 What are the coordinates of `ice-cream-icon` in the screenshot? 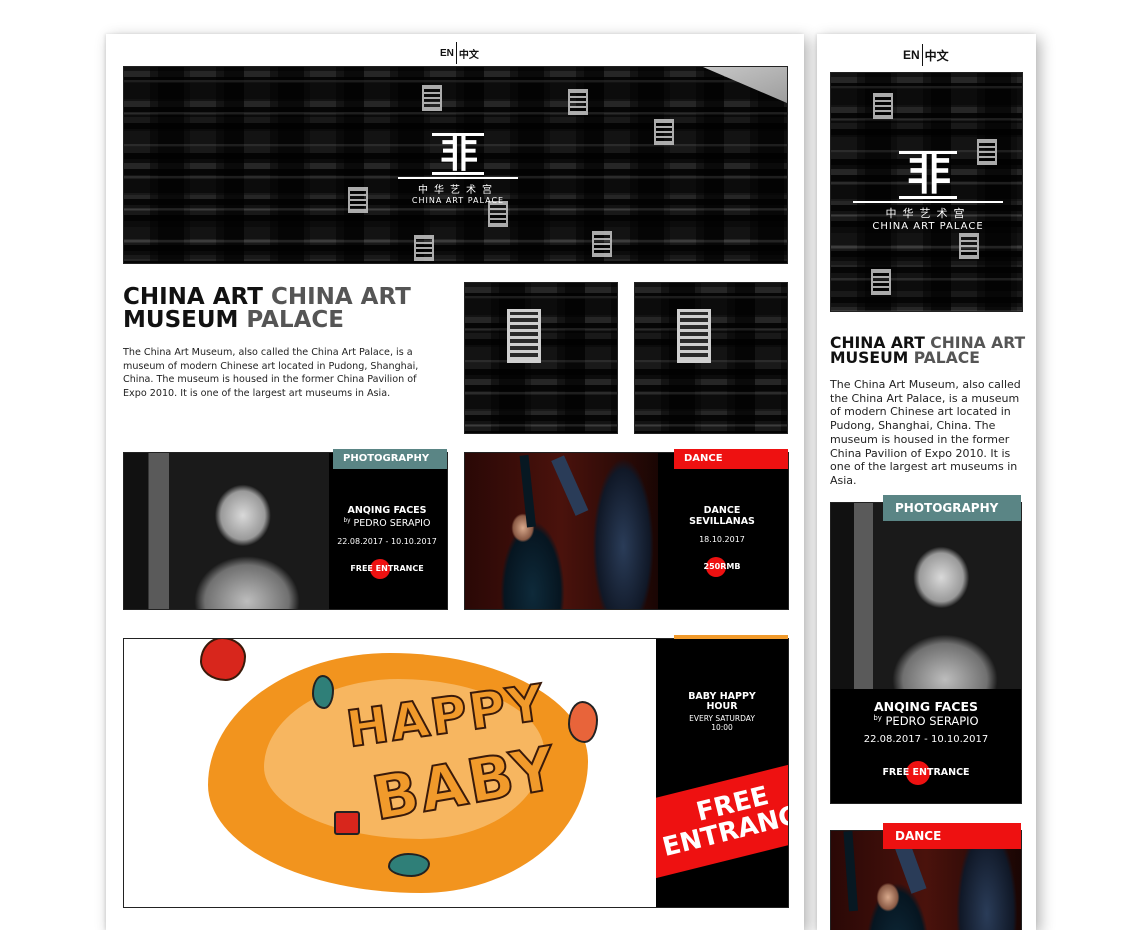 It's located at (223, 660).